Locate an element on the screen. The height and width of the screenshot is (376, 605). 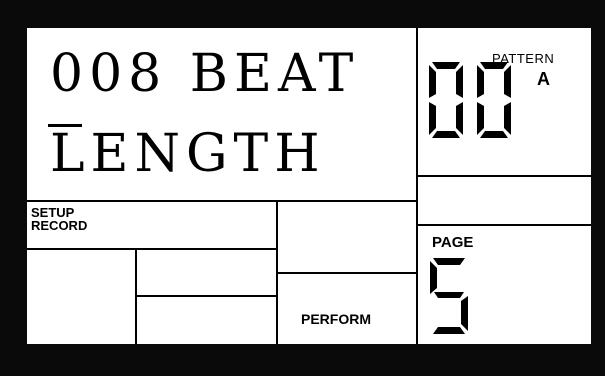
divider-perform-top is located at coordinates (347, 273).